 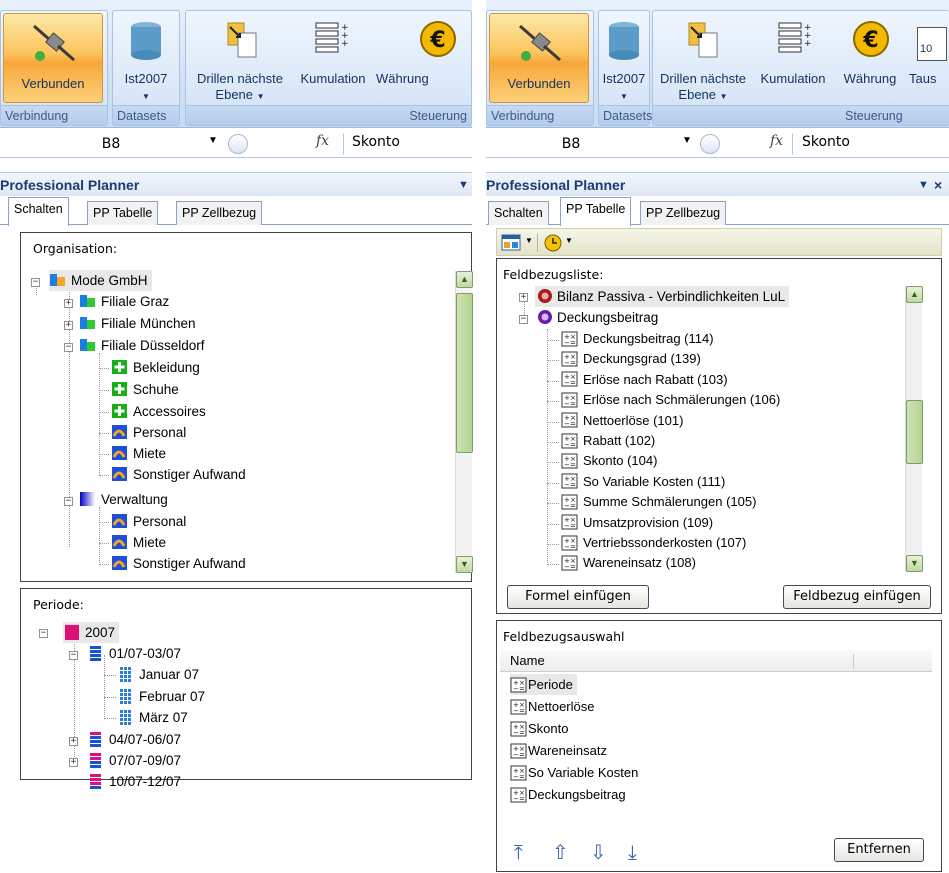 What do you see at coordinates (560, 852) in the screenshot?
I see `move-up-icon: ⇧` at bounding box center [560, 852].